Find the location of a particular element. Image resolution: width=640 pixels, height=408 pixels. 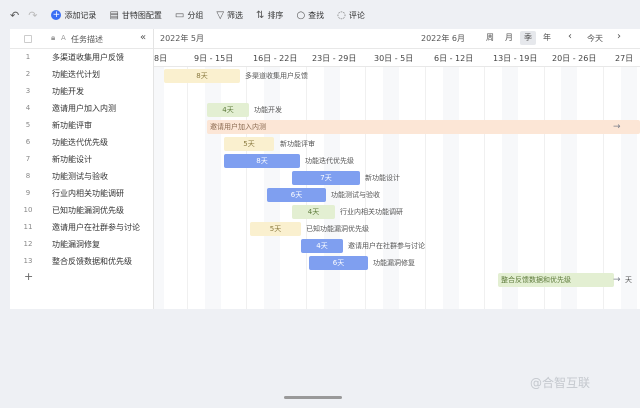

search-button: ○ 查找 is located at coordinates (310, 15).